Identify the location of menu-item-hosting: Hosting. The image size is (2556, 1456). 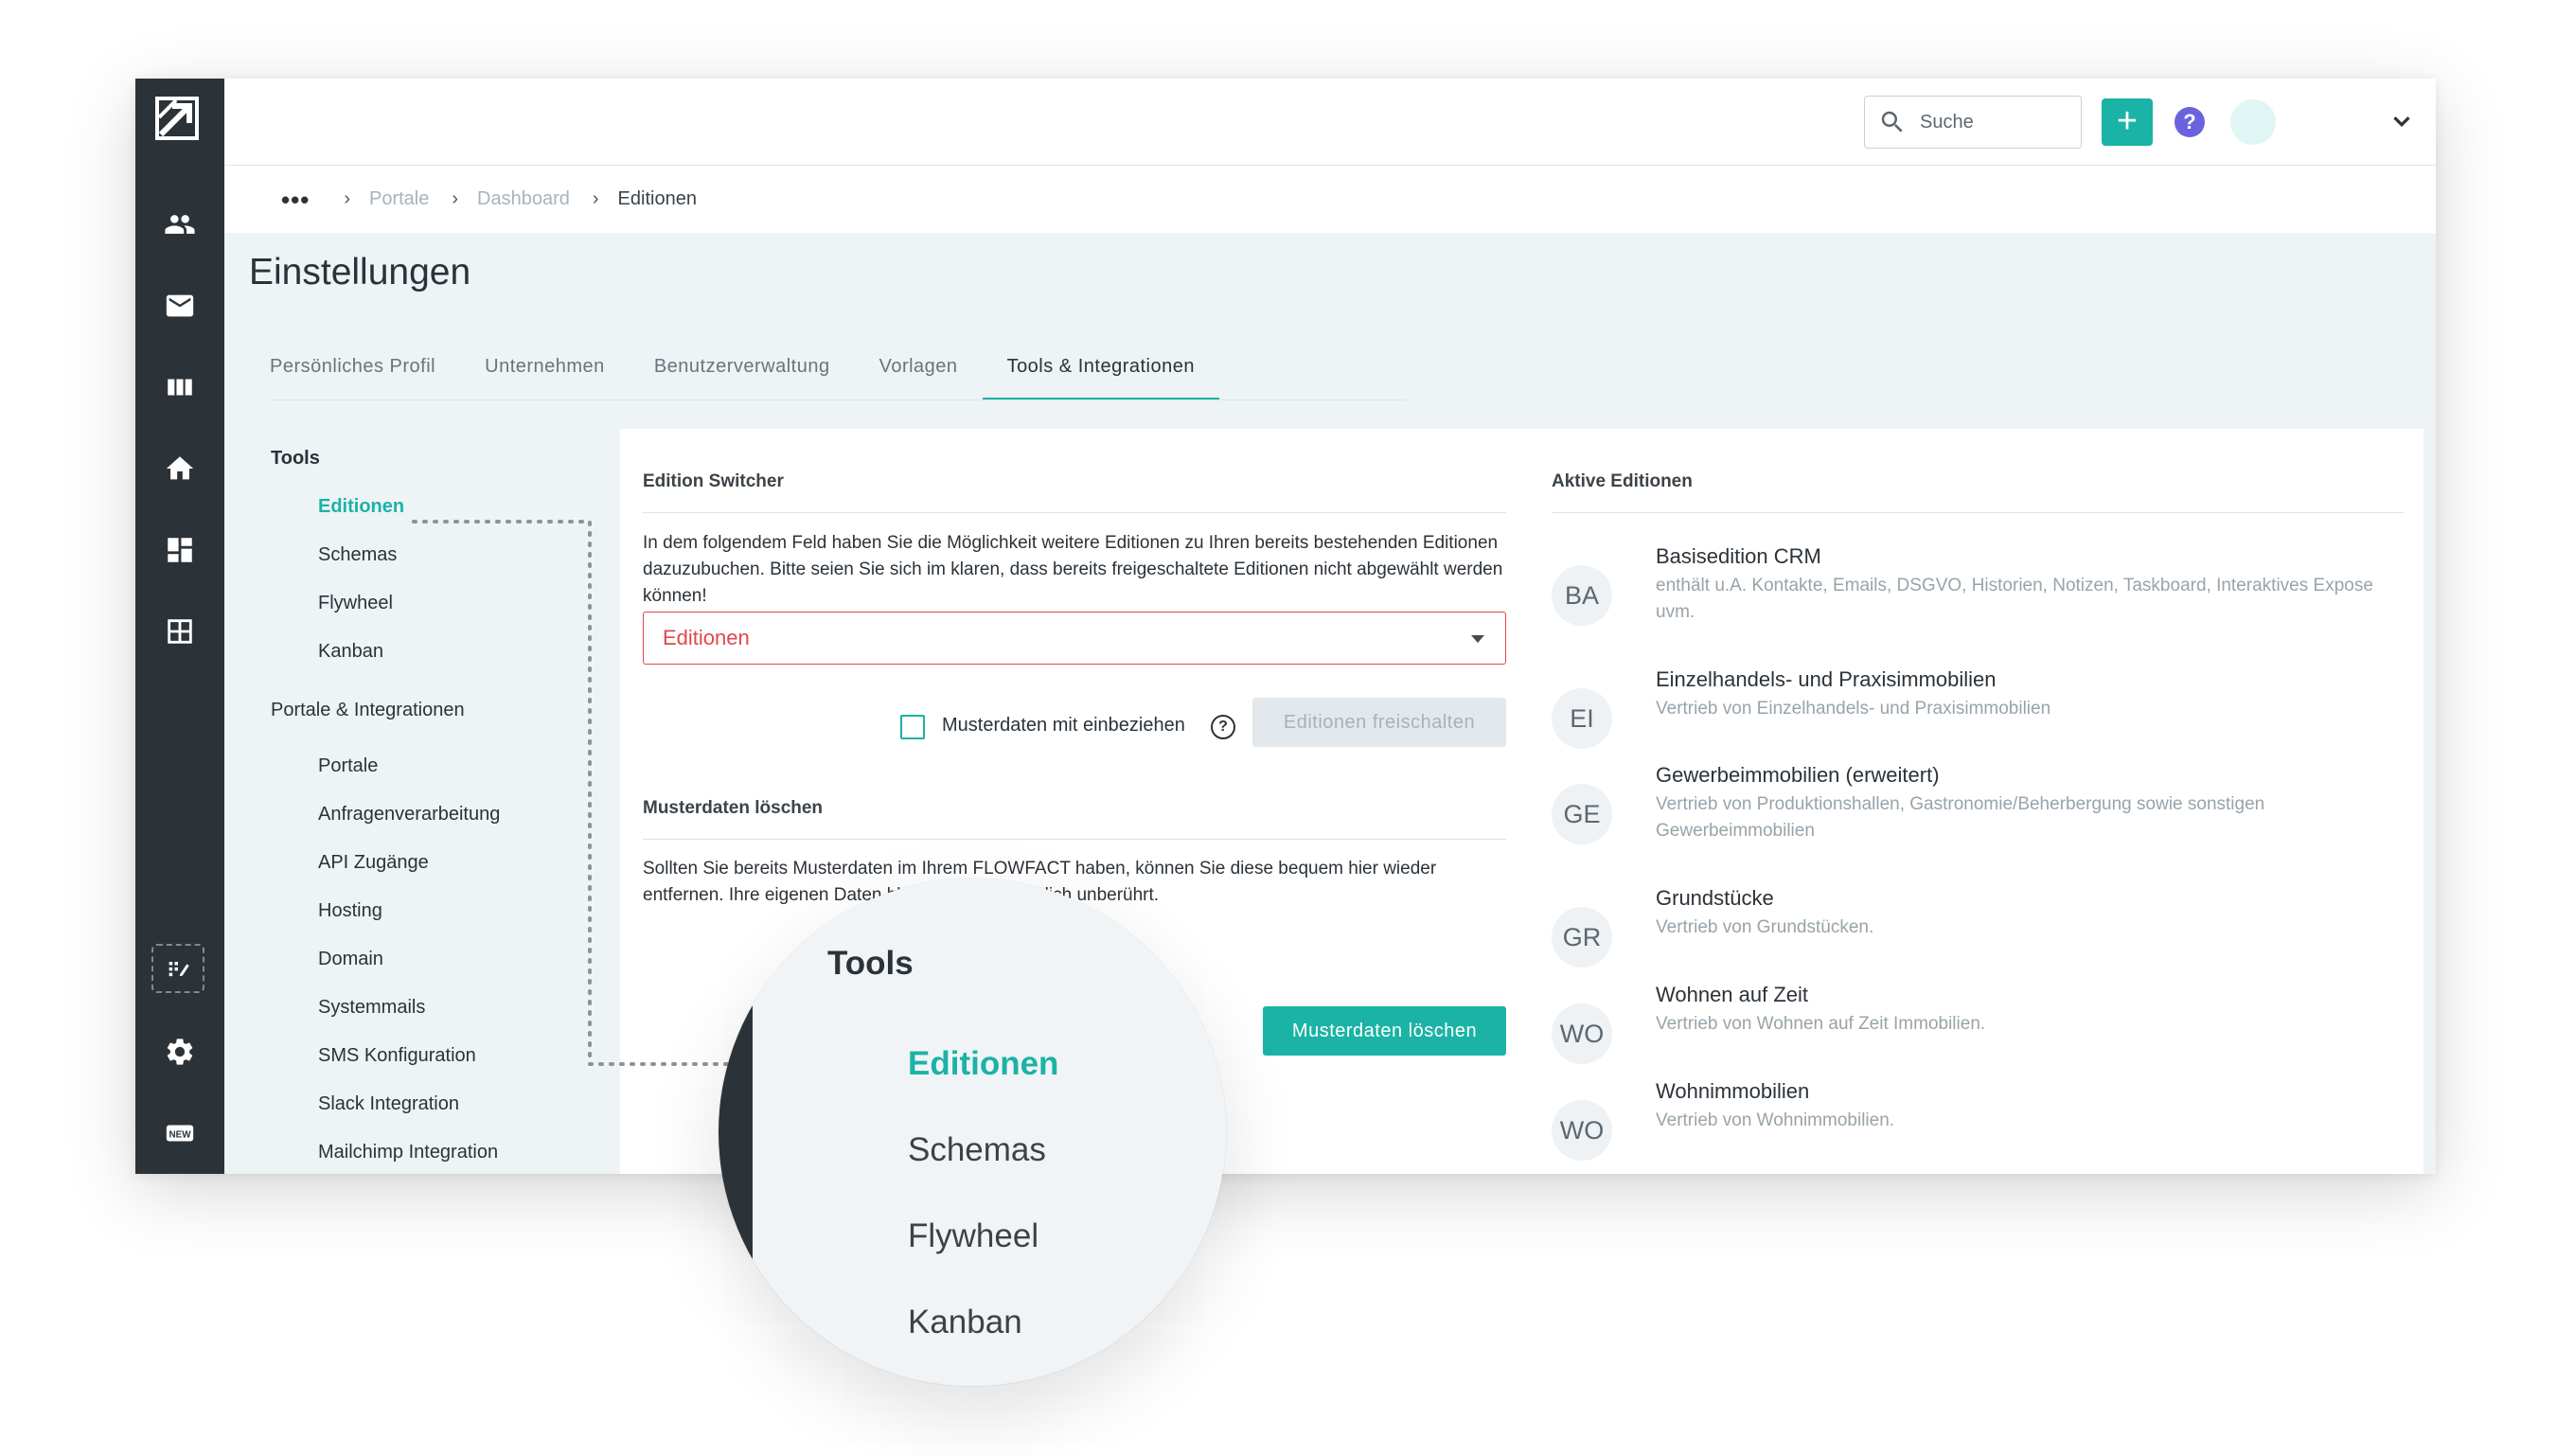
(350, 911).